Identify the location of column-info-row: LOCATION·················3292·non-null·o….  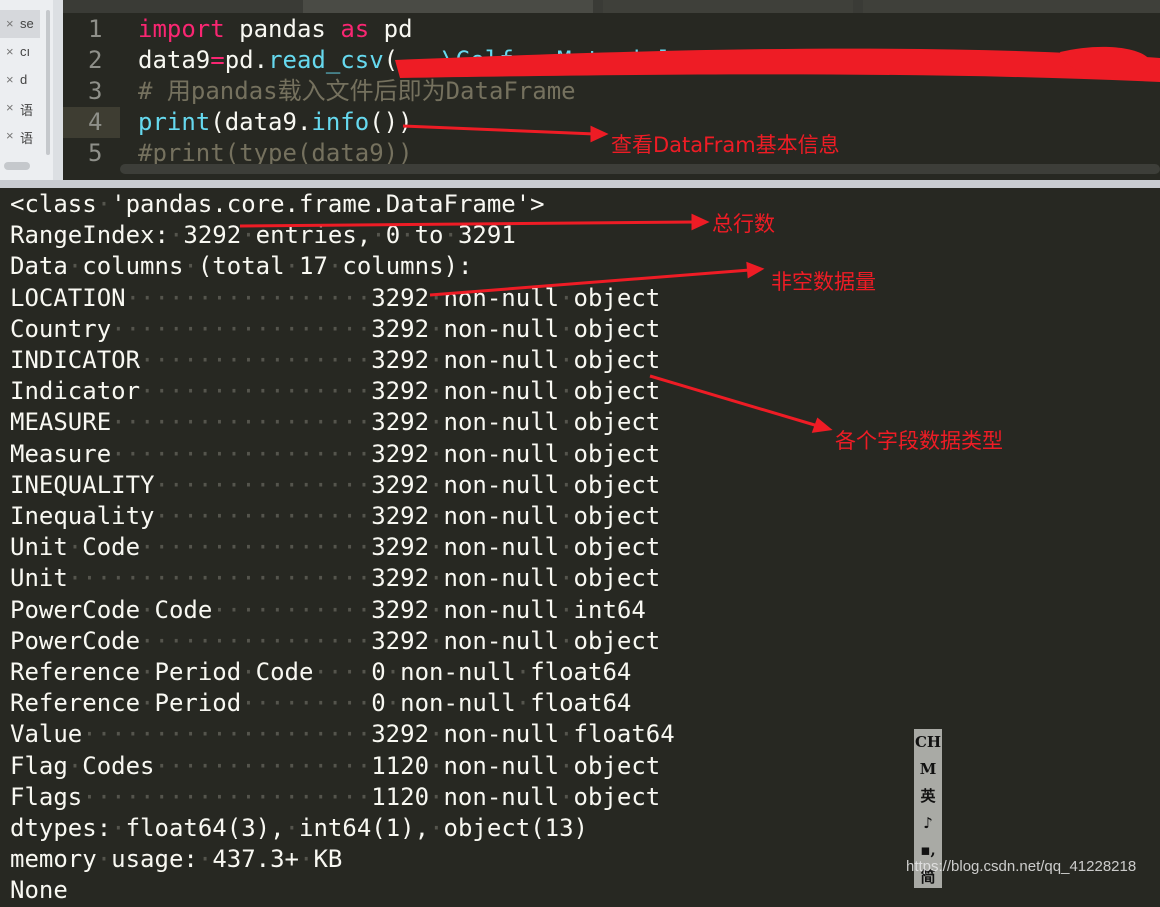
(335, 297).